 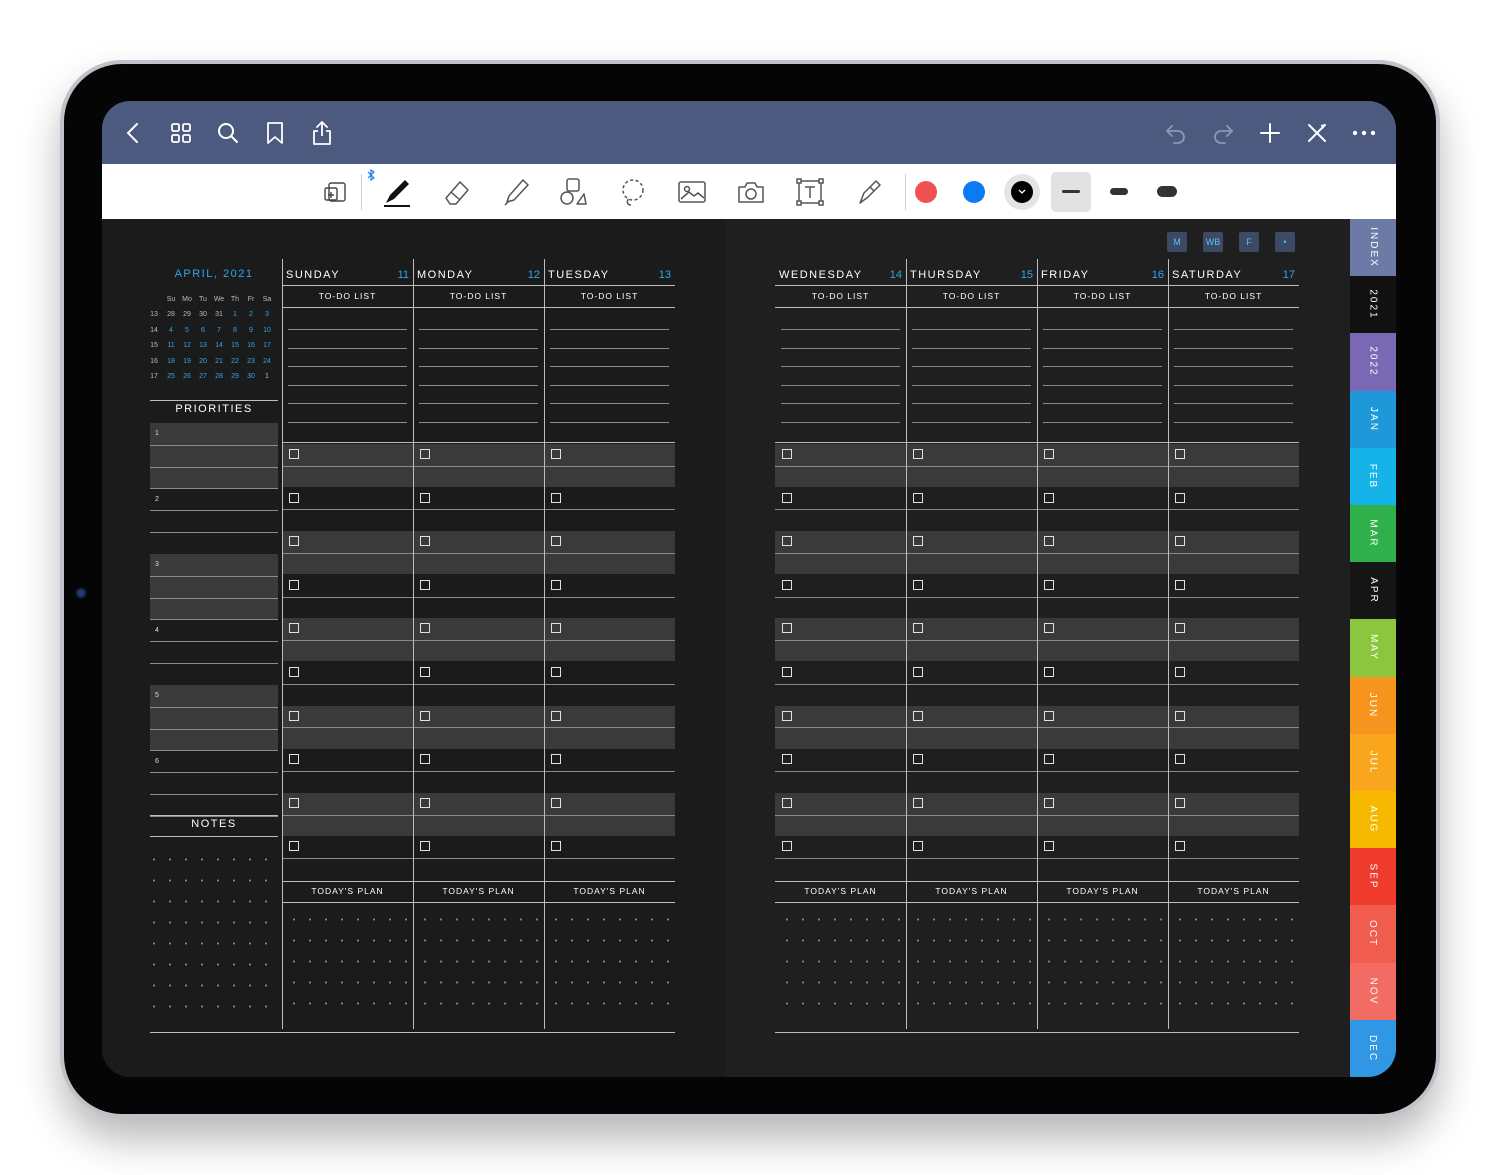 I want to click on mini-cal-day: 17, so click(x=267, y=345).